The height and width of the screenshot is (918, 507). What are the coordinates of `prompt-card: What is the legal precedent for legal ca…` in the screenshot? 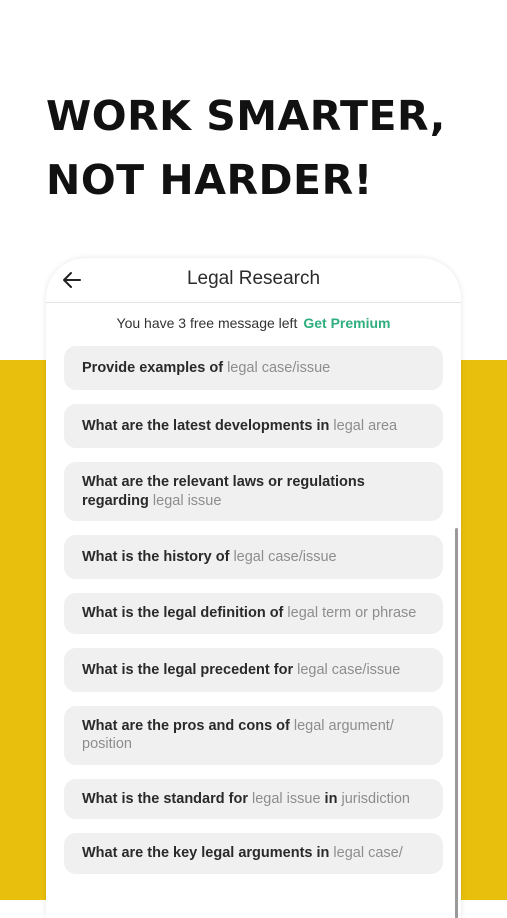 It's located at (253, 669).